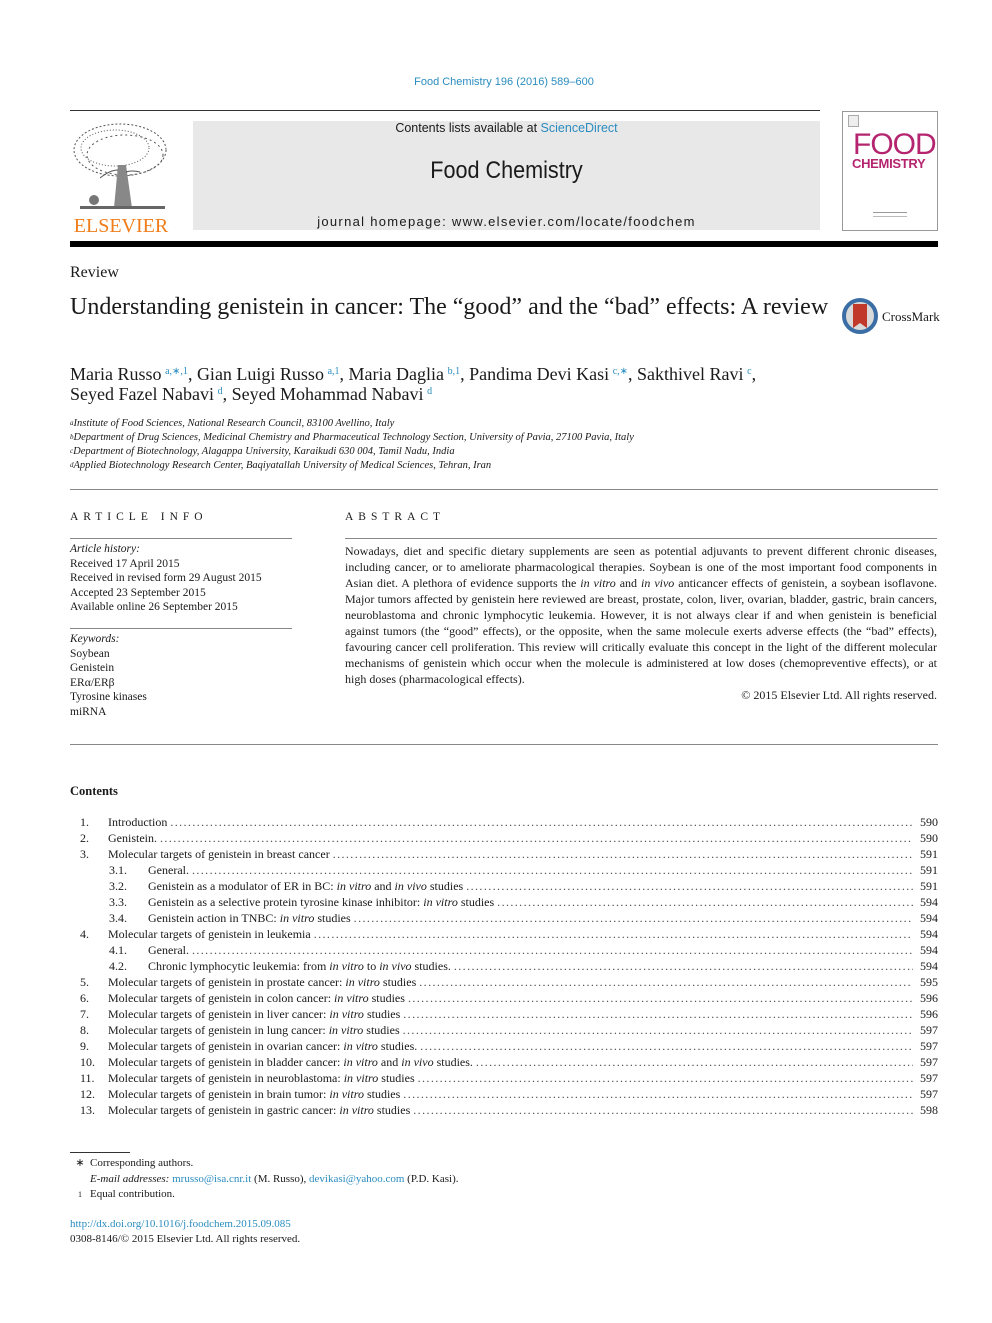 Image resolution: width=992 pixels, height=1323 pixels. Describe the element at coordinates (356, 1179) in the screenshot. I see `email-link: devikasi@yahoo.com` at that location.